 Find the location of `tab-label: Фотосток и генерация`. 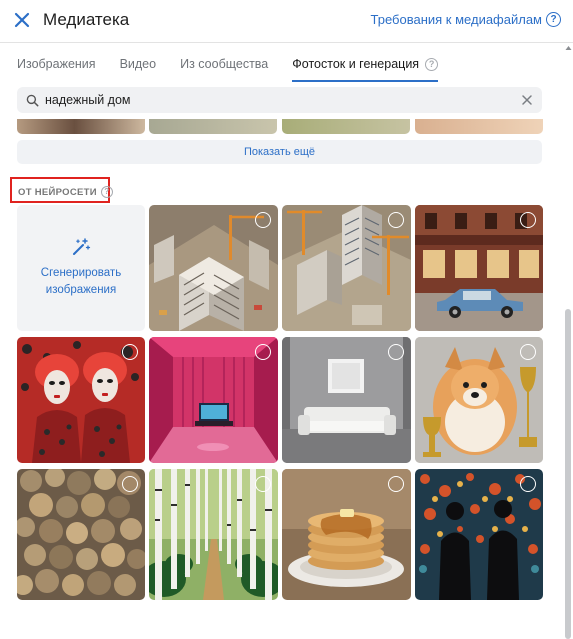

tab-label: Фотосток и генерация is located at coordinates (356, 64).